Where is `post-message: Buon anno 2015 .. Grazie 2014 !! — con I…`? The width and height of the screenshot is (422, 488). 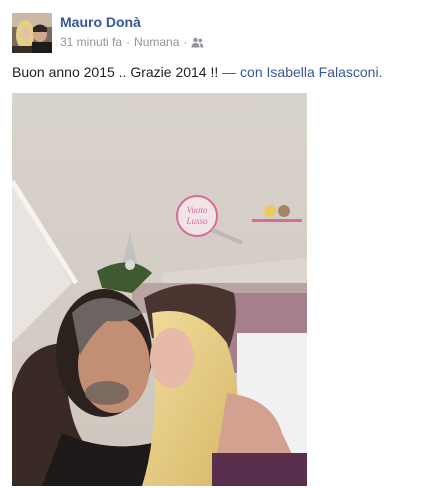
post-message: Buon anno 2015 .. Grazie 2014 !! — con I… is located at coordinates (212, 72).